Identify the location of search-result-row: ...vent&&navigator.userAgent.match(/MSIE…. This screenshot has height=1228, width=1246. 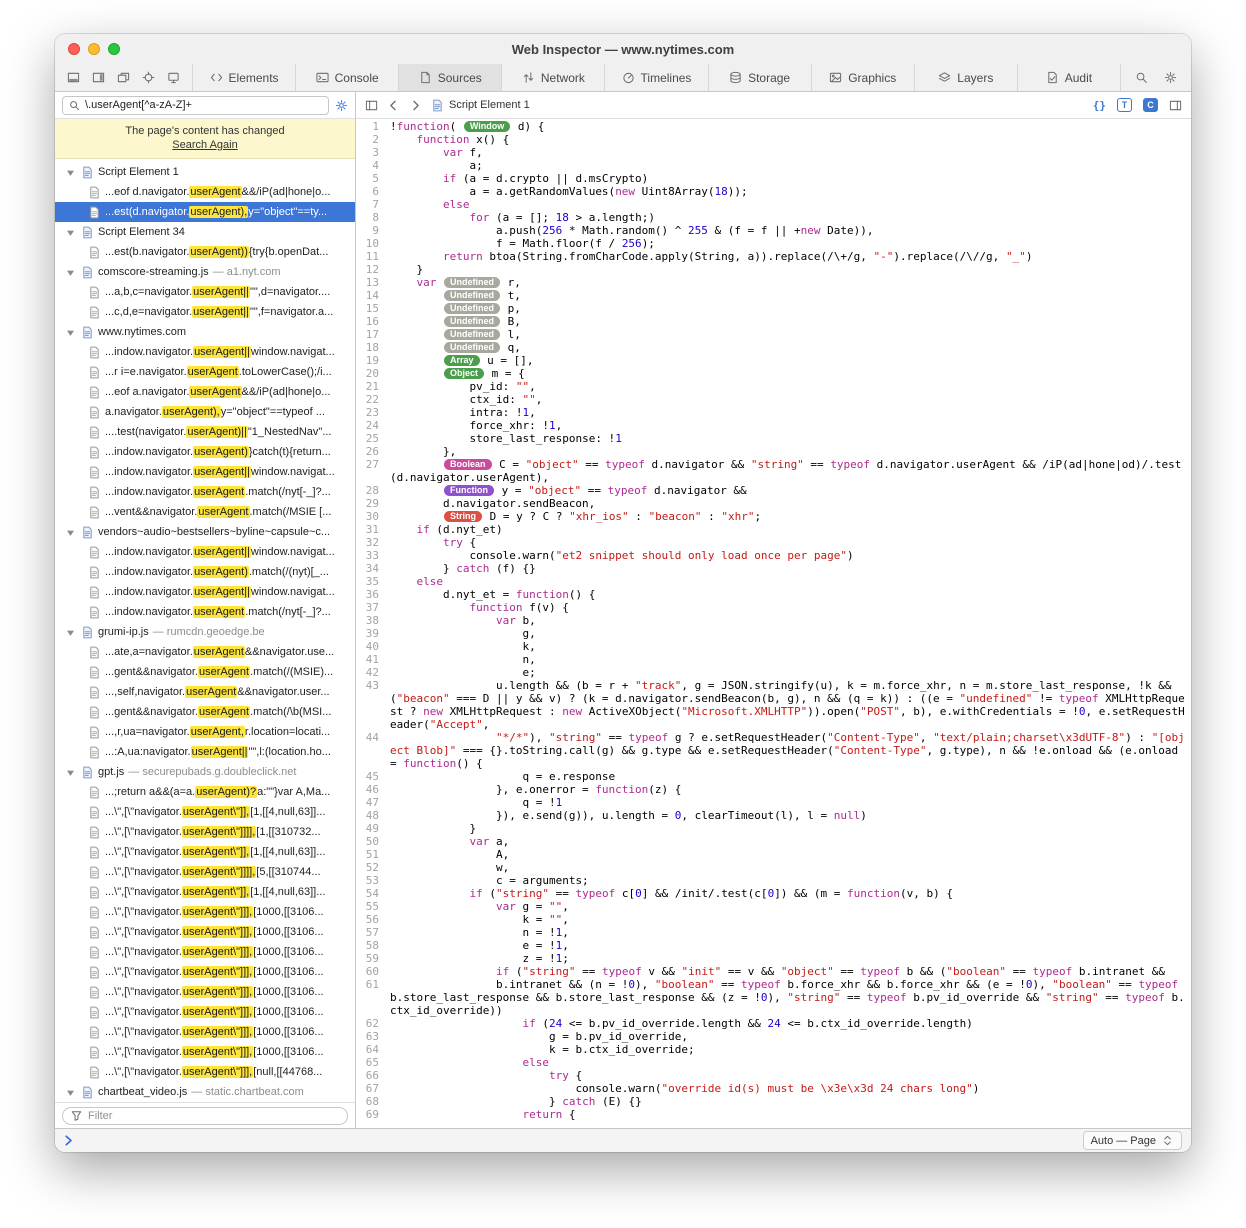
(205, 512).